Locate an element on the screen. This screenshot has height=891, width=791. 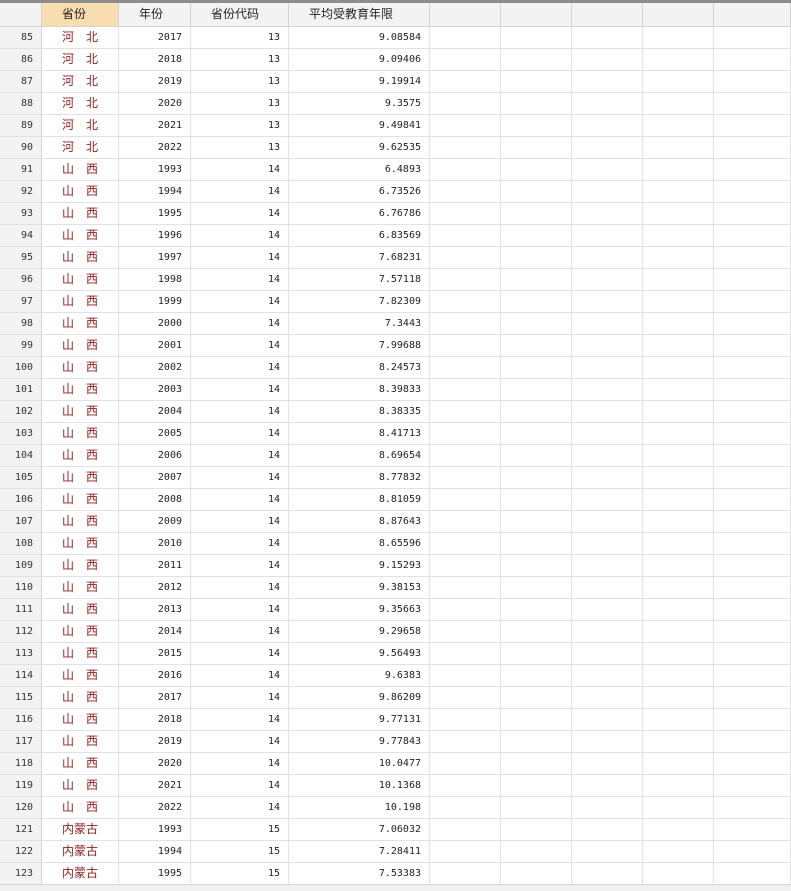
table-row: 87 河 北 2019 13 9.19914 is located at coordinates (395, 82).